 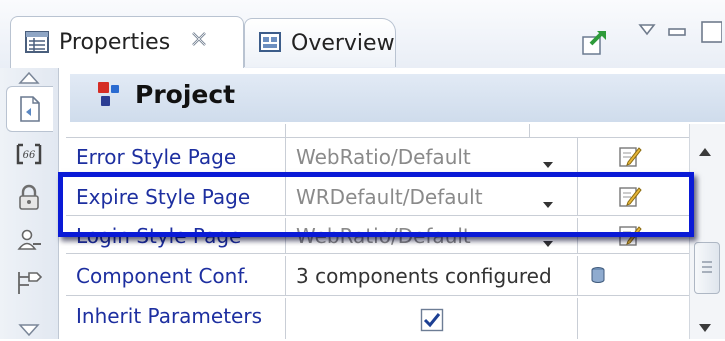 I want to click on overview-view-icon, so click(x=270, y=44).